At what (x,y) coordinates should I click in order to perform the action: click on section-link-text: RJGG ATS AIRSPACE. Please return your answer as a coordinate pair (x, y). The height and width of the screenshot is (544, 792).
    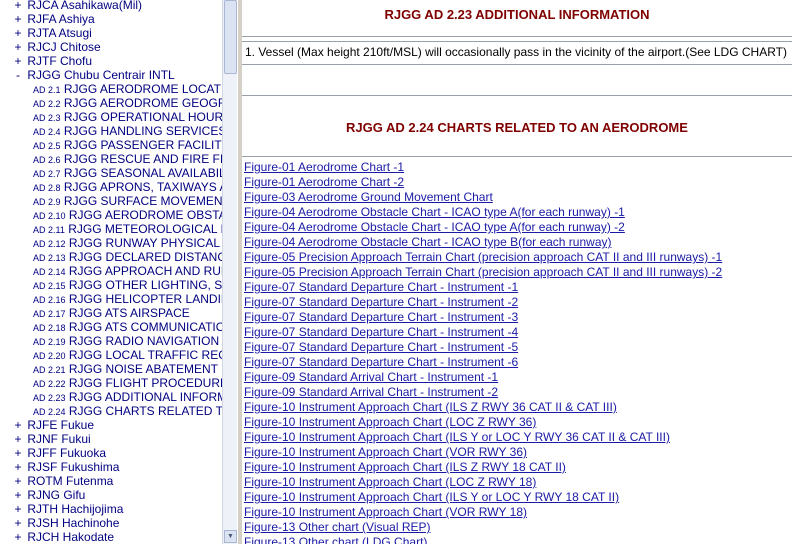
    Looking at the image, I should click on (129, 313).